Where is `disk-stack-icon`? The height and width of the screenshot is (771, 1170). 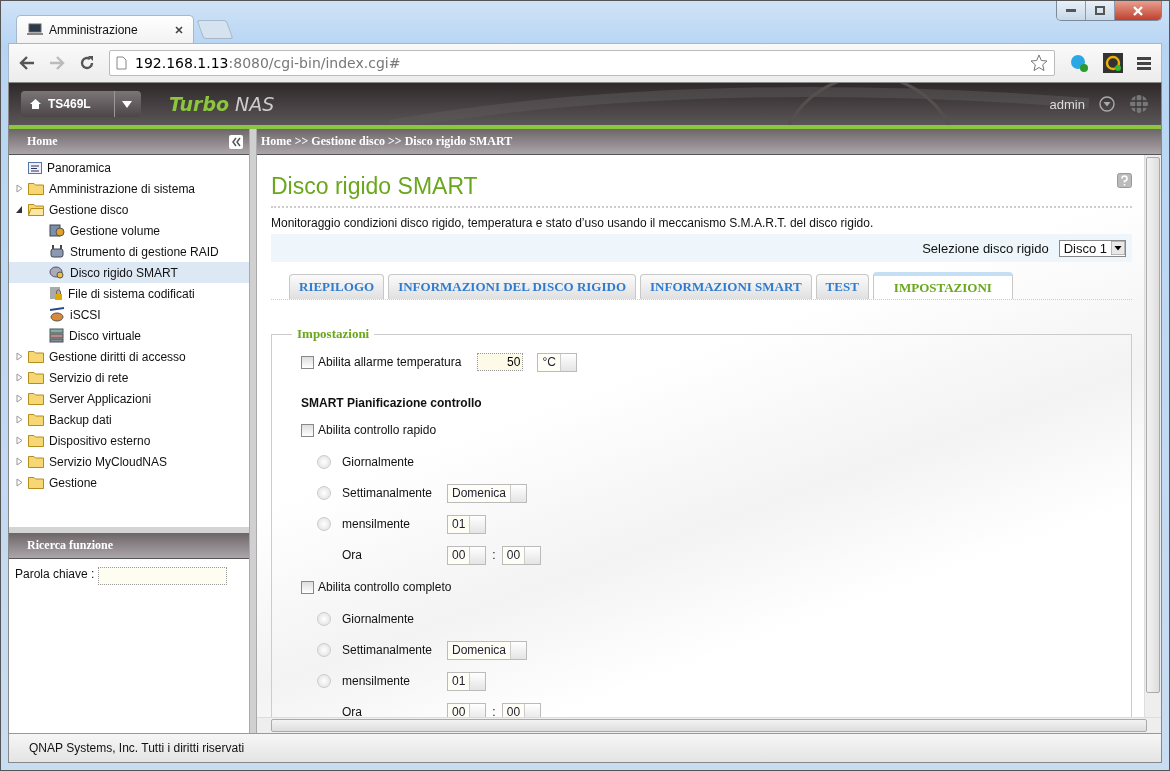
disk-stack-icon is located at coordinates (56, 335).